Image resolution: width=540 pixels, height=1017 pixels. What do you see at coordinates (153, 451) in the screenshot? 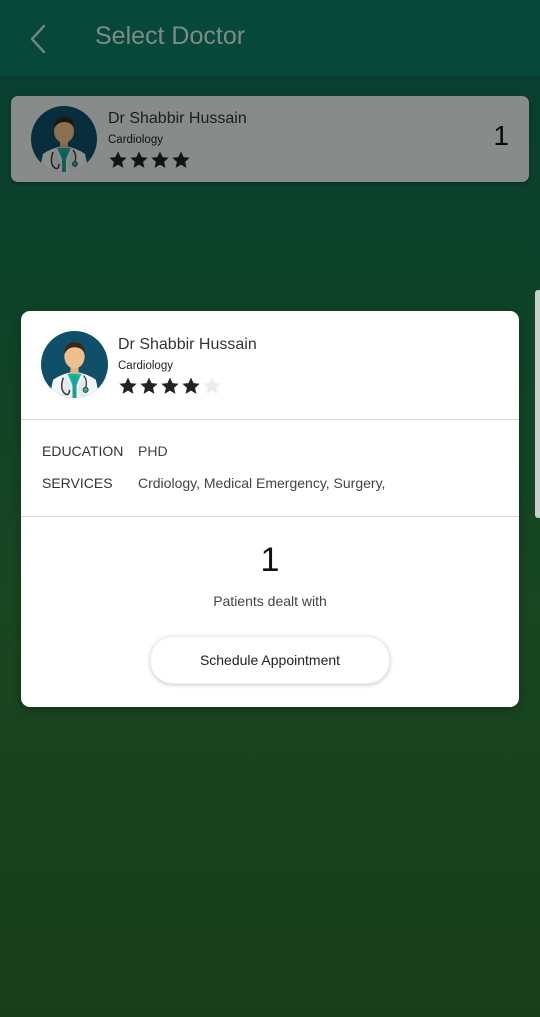
I see `education-value: PHD` at bounding box center [153, 451].